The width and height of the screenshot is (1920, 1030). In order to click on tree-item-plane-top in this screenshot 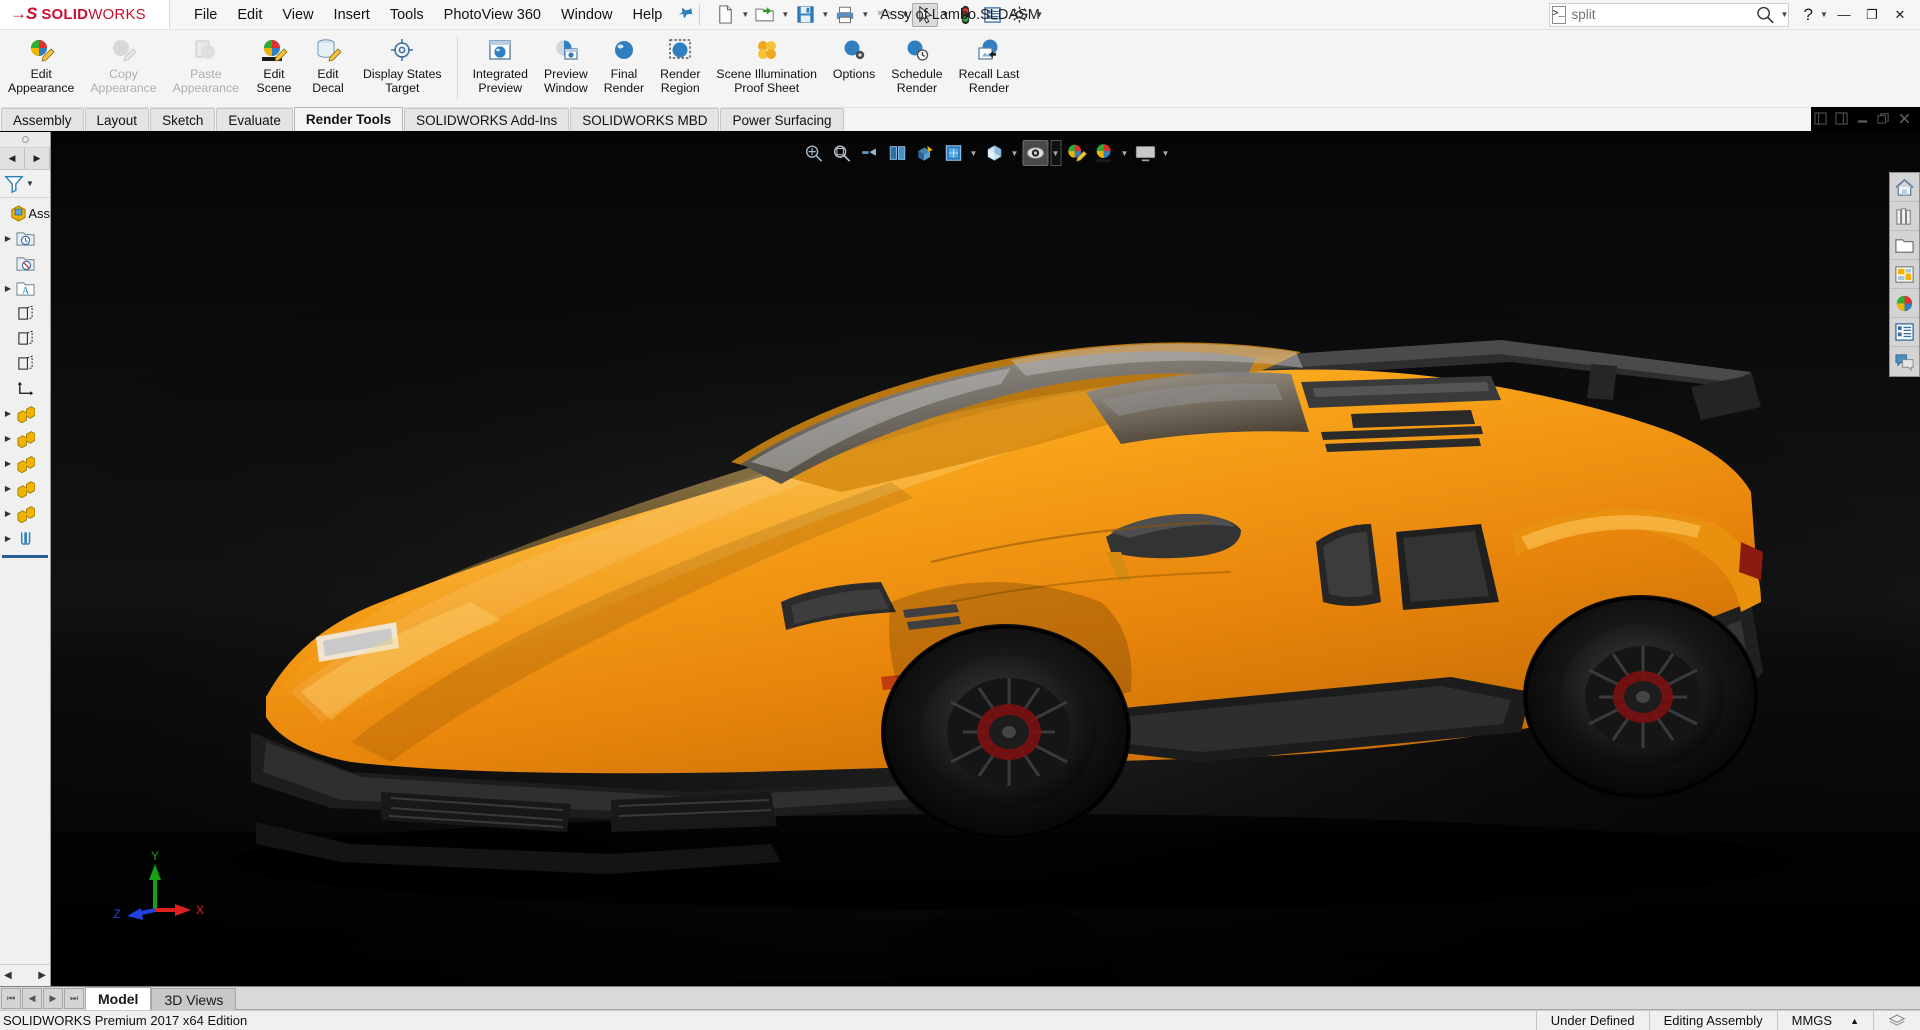, I will do `click(25, 338)`.